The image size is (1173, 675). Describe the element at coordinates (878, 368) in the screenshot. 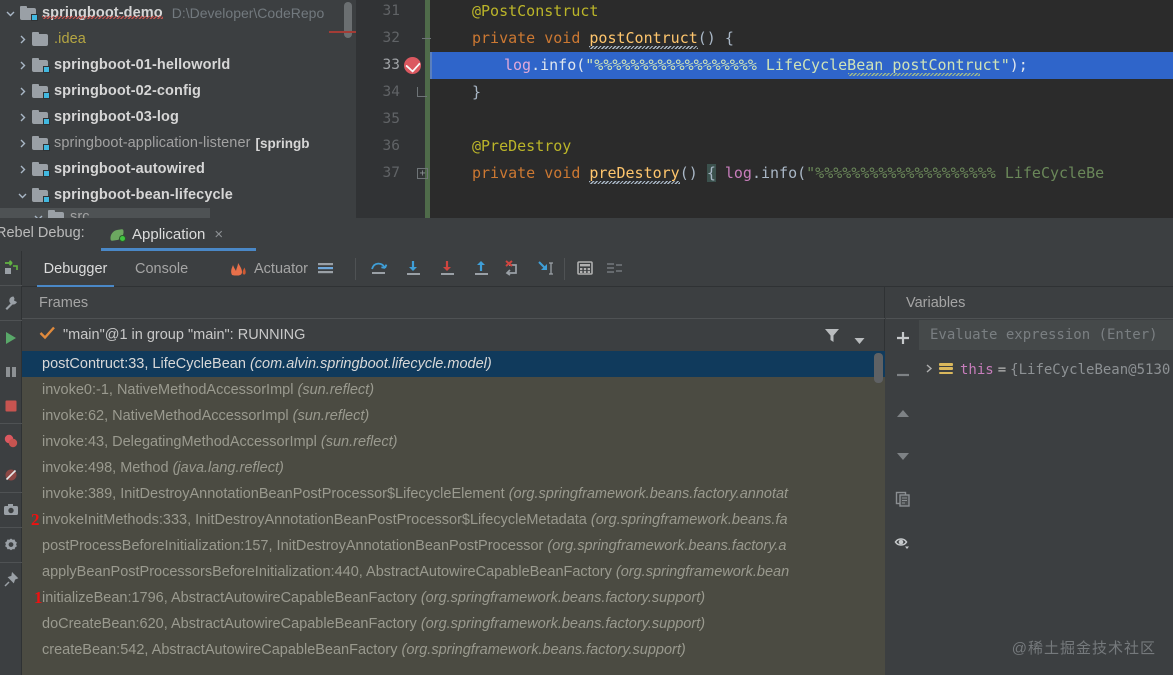

I see `frames-scrollbar` at that location.